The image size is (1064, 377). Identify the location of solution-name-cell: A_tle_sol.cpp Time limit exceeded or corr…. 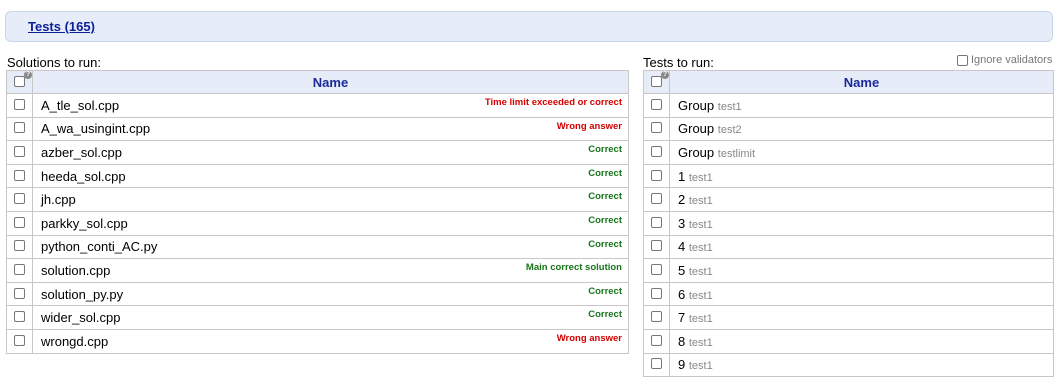
(330, 105).